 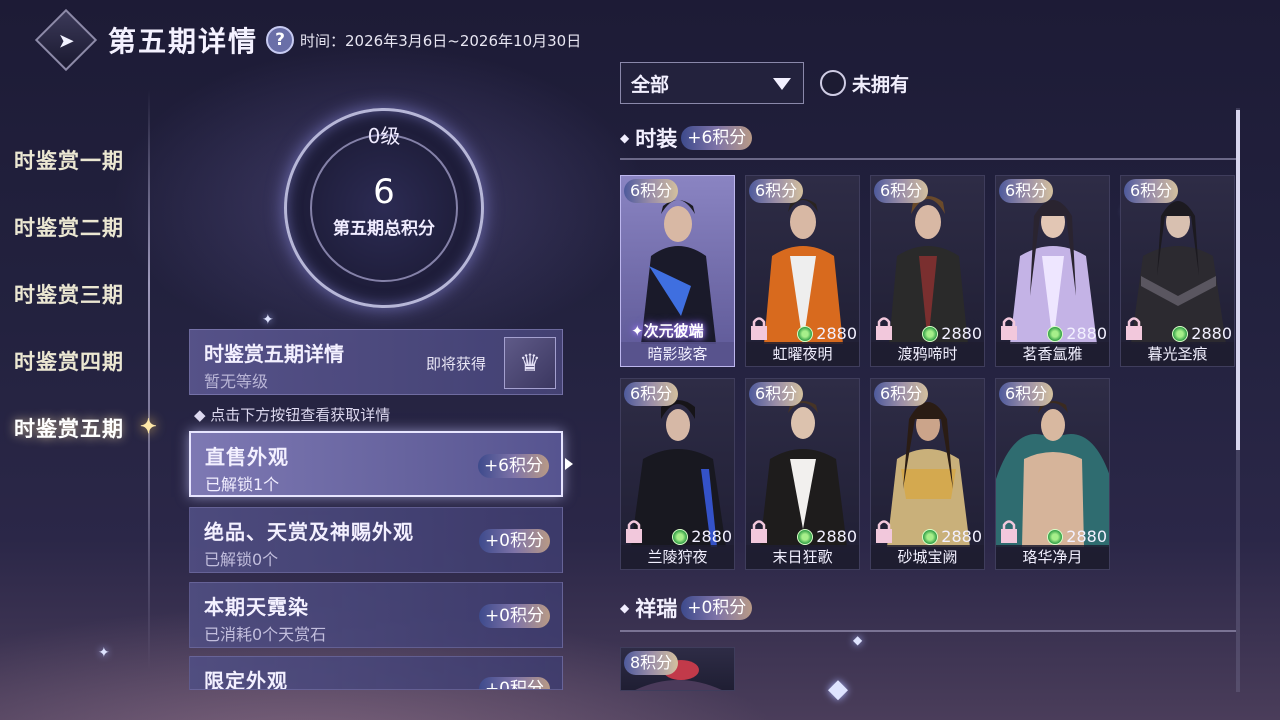 What do you see at coordinates (927, 474) in the screenshot?
I see `fashion-card: 6积分 2880 砂城宝阙` at bounding box center [927, 474].